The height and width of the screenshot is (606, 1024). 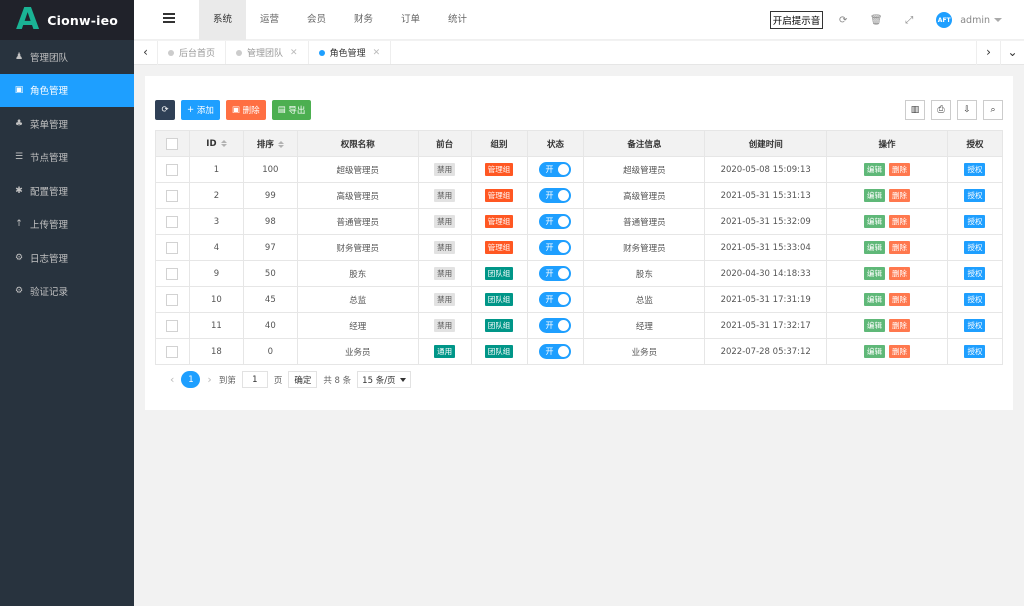 I want to click on goto-confirm-button: 确定, so click(x=303, y=379).